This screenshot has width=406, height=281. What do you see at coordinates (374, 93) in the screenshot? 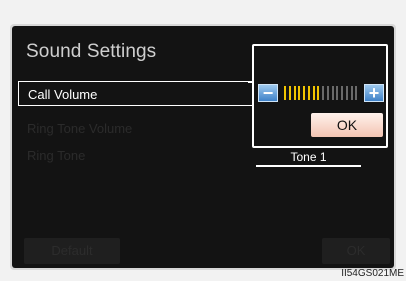
I see `volume-plus-button: +` at bounding box center [374, 93].